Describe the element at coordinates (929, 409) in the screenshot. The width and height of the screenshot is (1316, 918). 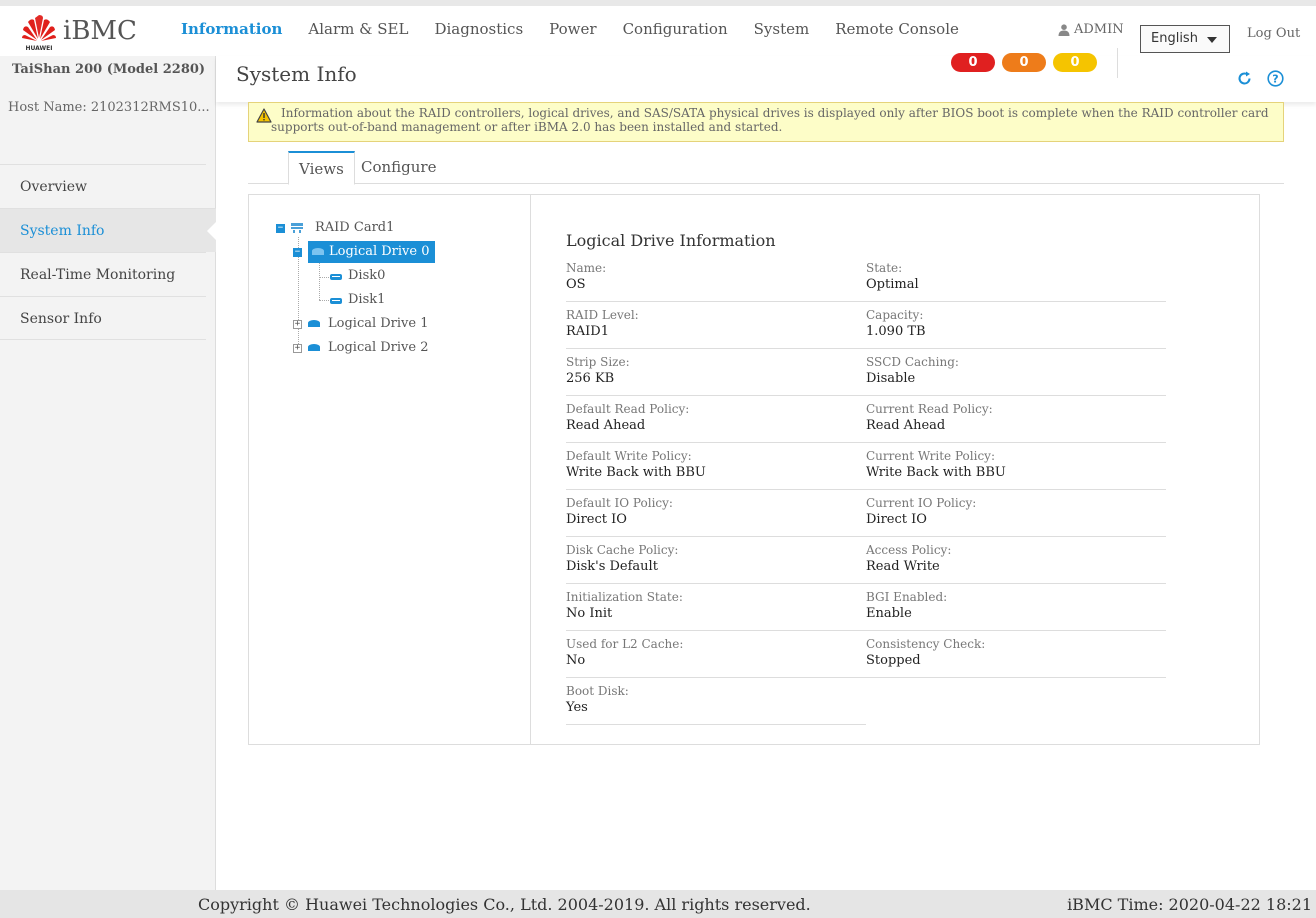
I see `field-label: Current Read Policy:` at that location.